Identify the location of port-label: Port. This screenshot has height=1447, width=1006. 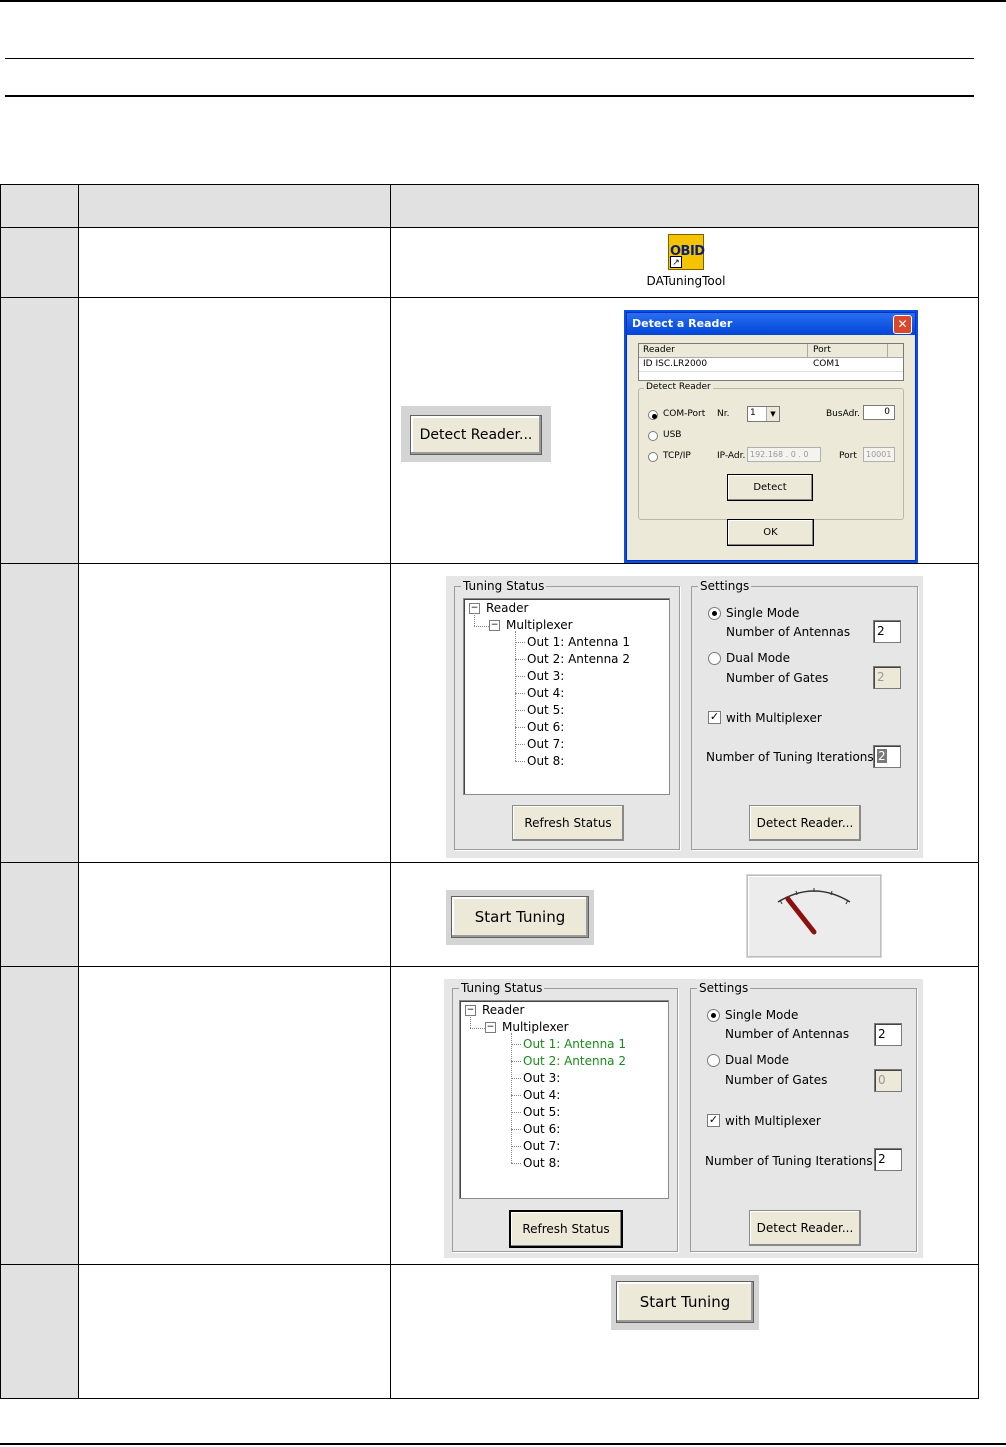
(848, 456).